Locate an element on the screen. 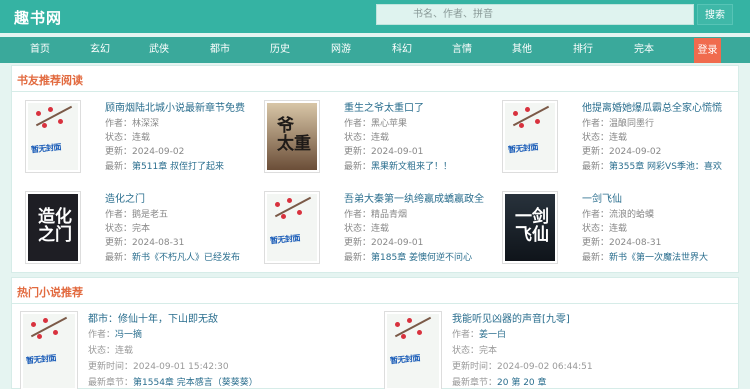 The height and width of the screenshot is (389, 750). book-cover: 一剑 飞仙 is located at coordinates (530, 227).